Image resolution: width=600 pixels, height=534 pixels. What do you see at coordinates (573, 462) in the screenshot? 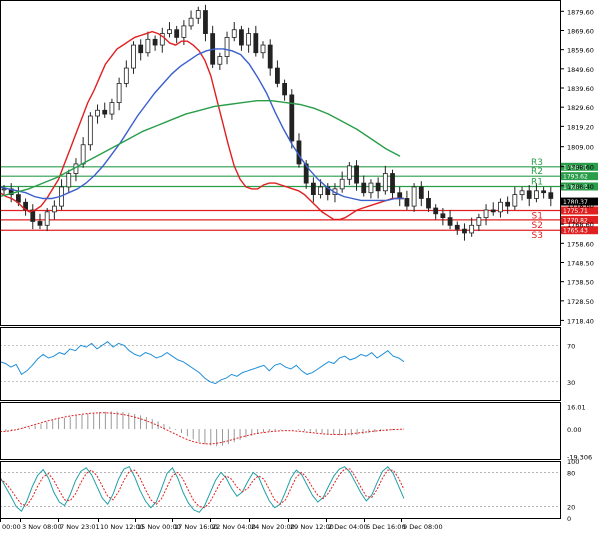
I see `osc3-y-tick-label: 100` at bounding box center [573, 462].